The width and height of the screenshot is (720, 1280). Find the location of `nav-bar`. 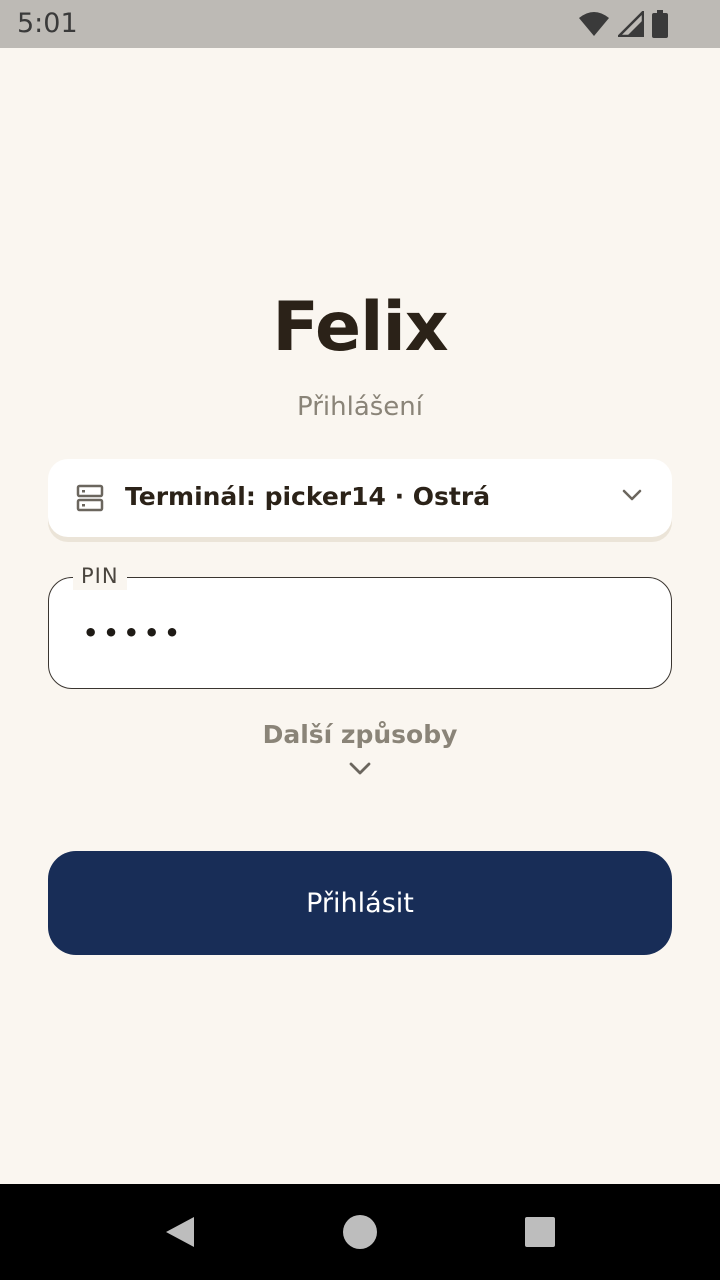

nav-bar is located at coordinates (360, 1232).